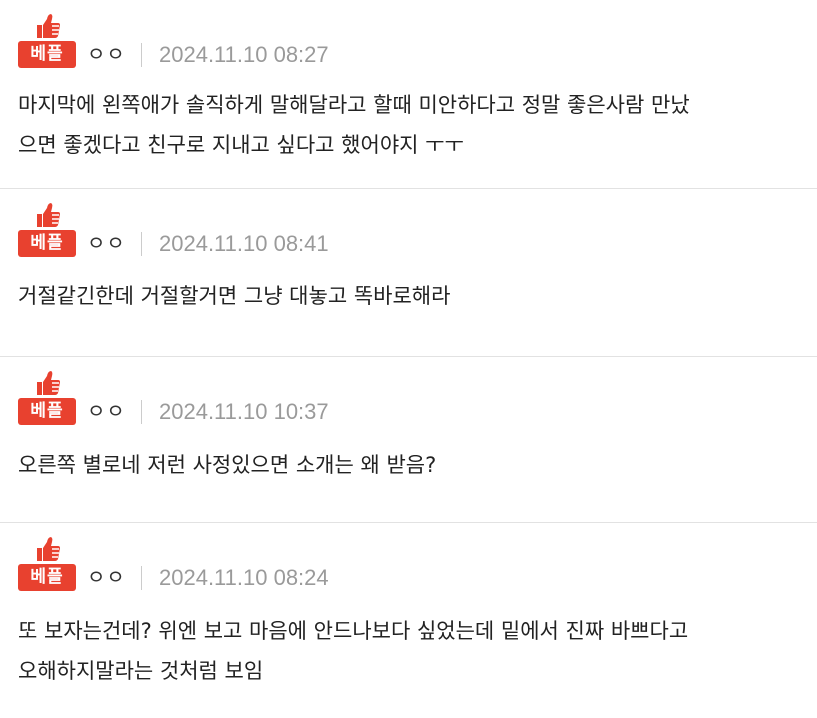 This screenshot has height=718, width=817. Describe the element at coordinates (408, 231) in the screenshot. I see `comment-header: 베플 ㅇㅇ 2024.11.10 08:41` at that location.